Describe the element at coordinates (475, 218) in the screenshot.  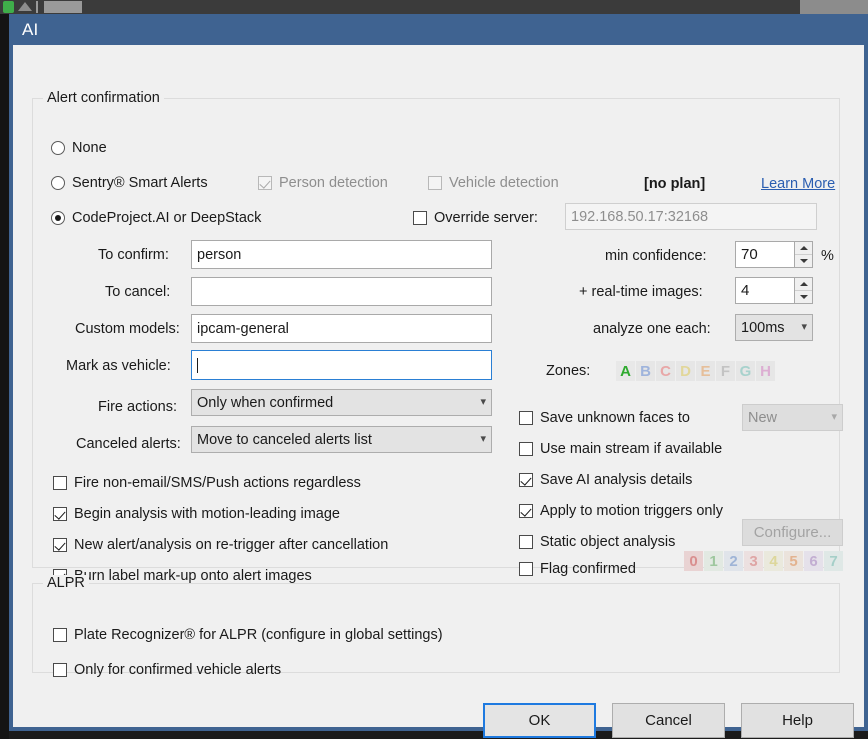
I see `checkbox-override-server: Override server:` at that location.